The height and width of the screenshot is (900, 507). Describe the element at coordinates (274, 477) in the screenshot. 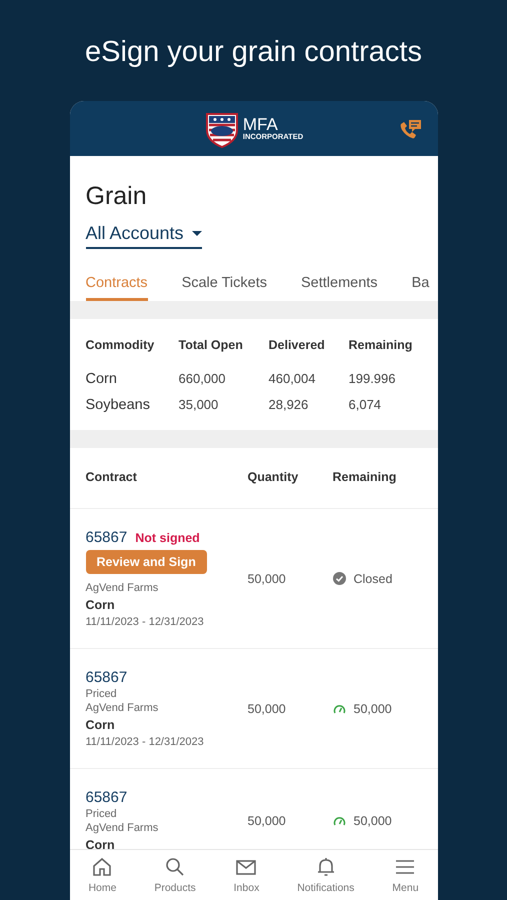

I see `column-header: Quantity` at that location.